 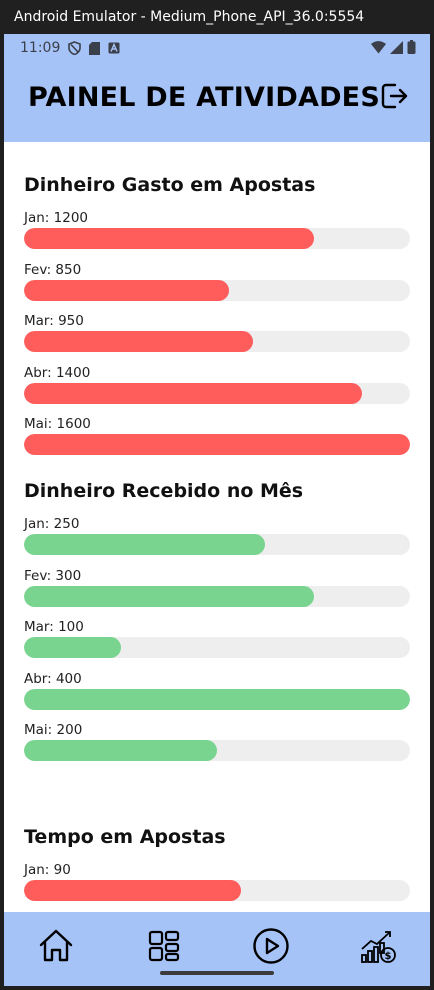 I want to click on wifi-icon, so click(x=378, y=49).